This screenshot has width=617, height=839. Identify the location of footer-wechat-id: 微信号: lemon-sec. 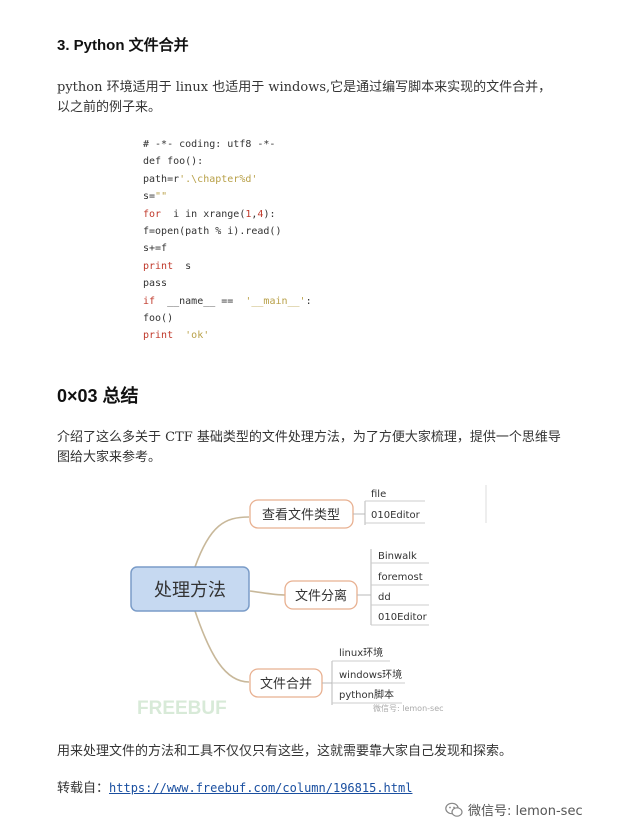
(525, 811).